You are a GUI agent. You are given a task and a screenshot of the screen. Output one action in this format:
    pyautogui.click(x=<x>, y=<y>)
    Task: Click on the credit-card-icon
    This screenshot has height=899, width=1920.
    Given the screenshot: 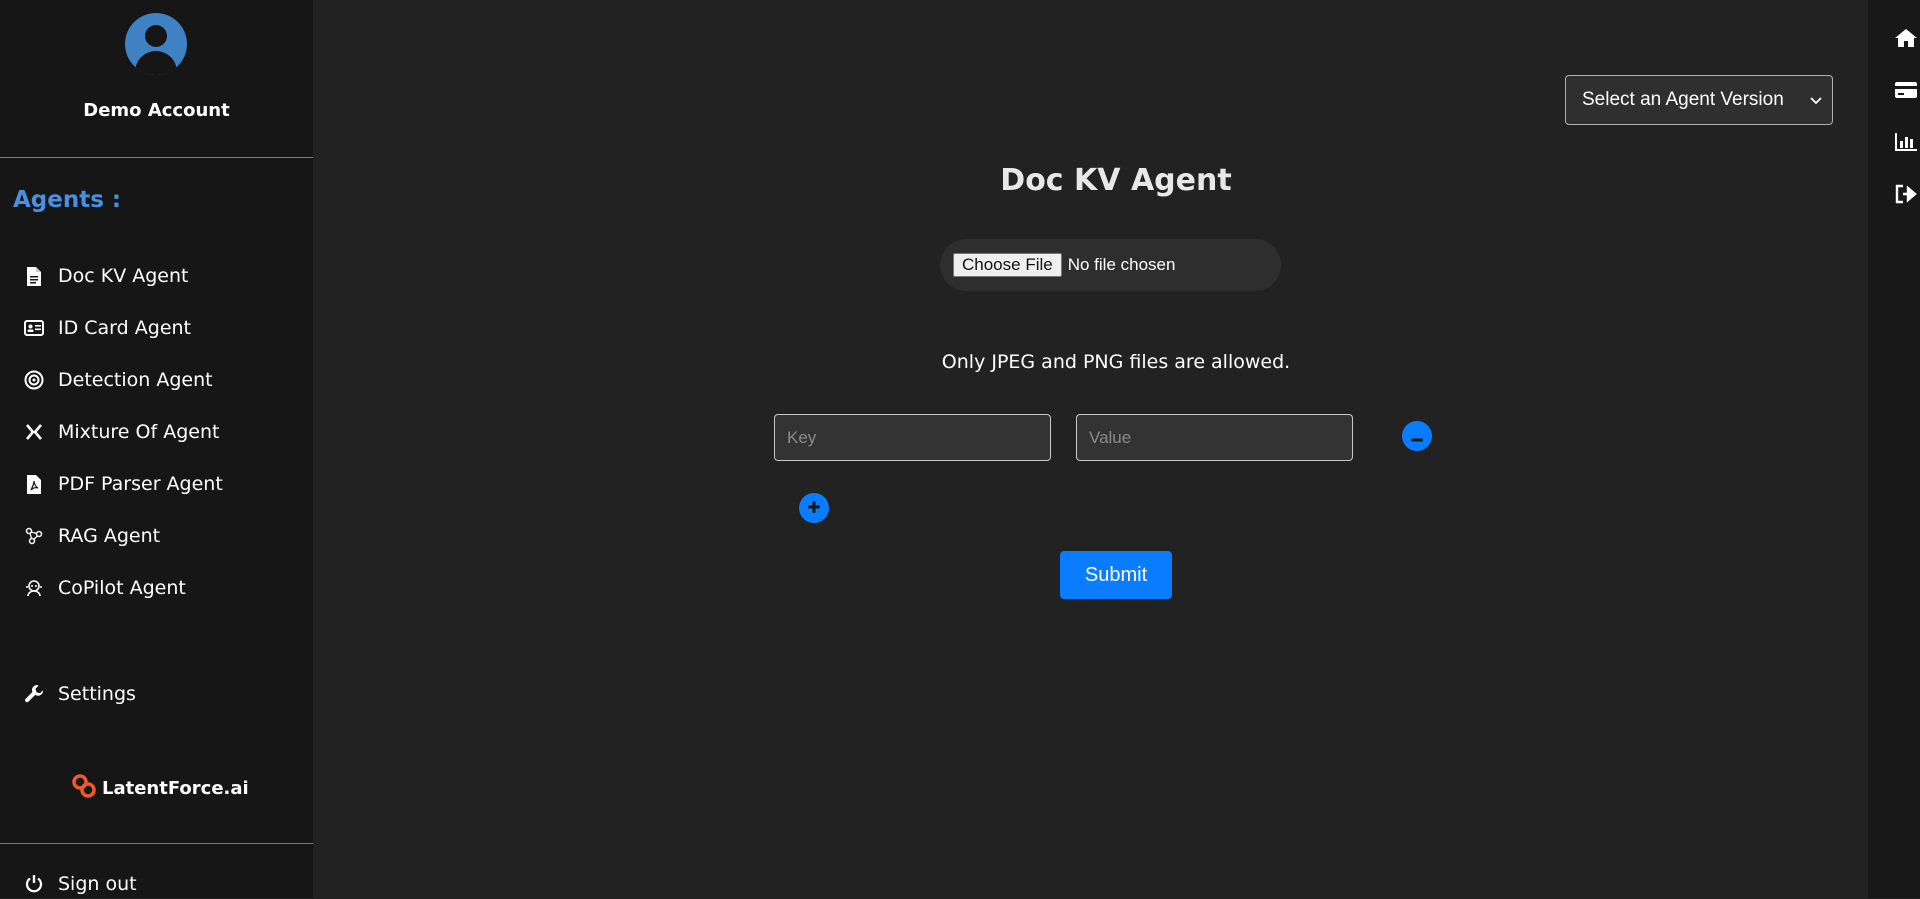 What is the action you would take?
    pyautogui.click(x=1907, y=90)
    